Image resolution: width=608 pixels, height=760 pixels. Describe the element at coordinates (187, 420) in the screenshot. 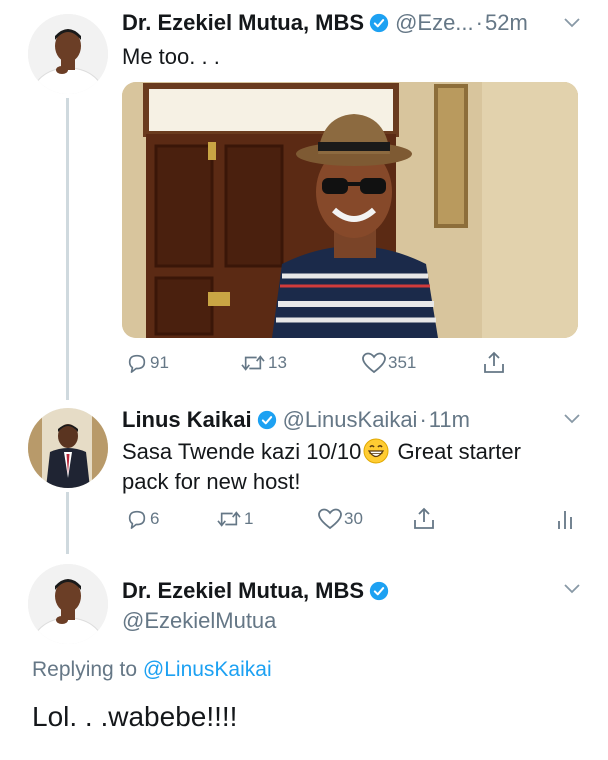

I see `author-name: Linus Kaikai` at that location.